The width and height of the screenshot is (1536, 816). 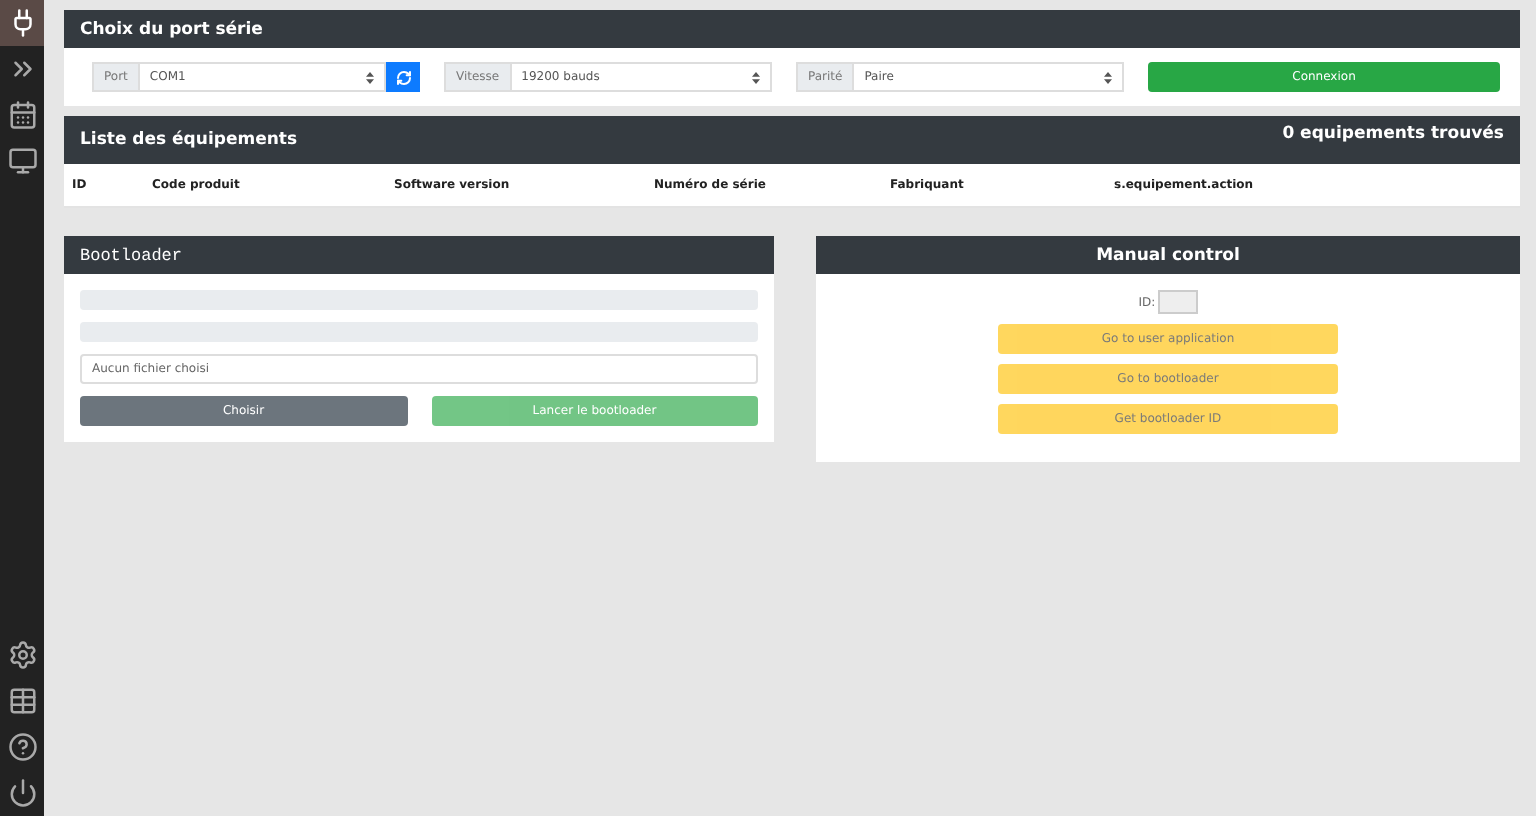 I want to click on panel-title: Bootloader, so click(x=131, y=255).